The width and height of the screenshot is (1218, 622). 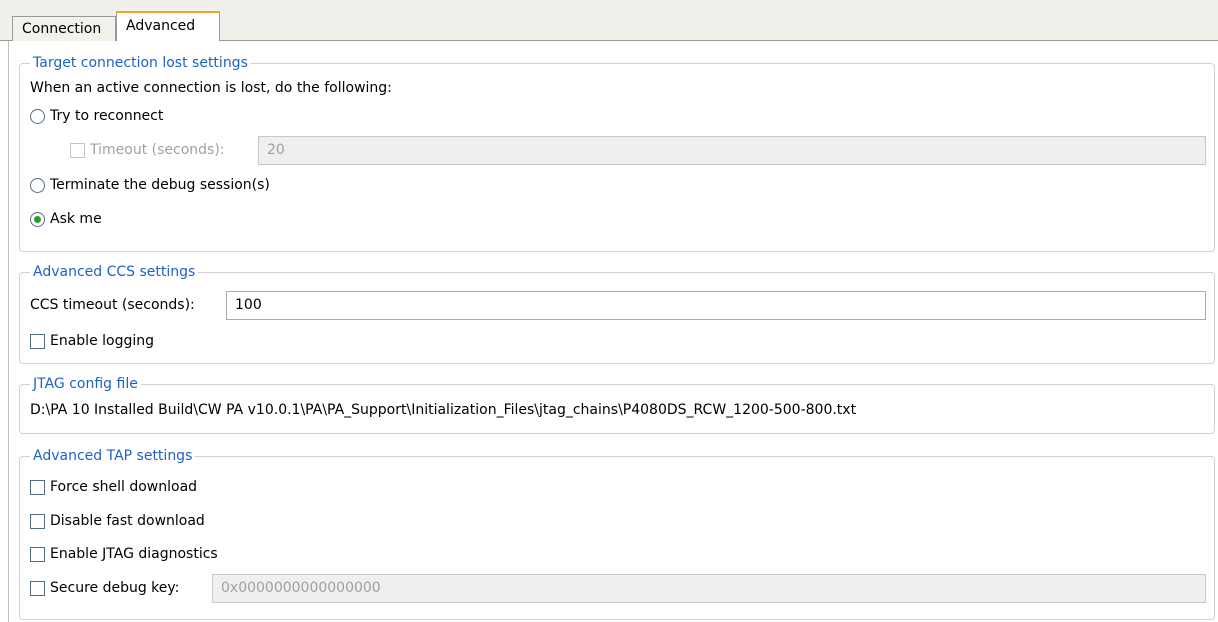 I want to click on ask-me-label: Ask me, so click(x=76, y=219).